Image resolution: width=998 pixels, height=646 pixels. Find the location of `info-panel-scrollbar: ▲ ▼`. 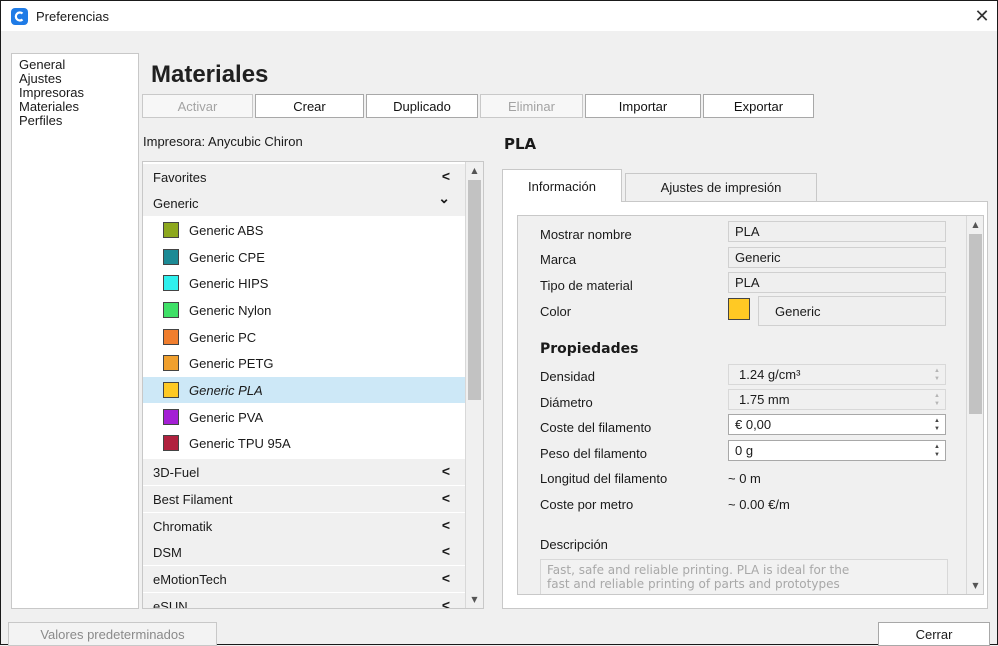

info-panel-scrollbar: ▲ ▼ is located at coordinates (974, 405).